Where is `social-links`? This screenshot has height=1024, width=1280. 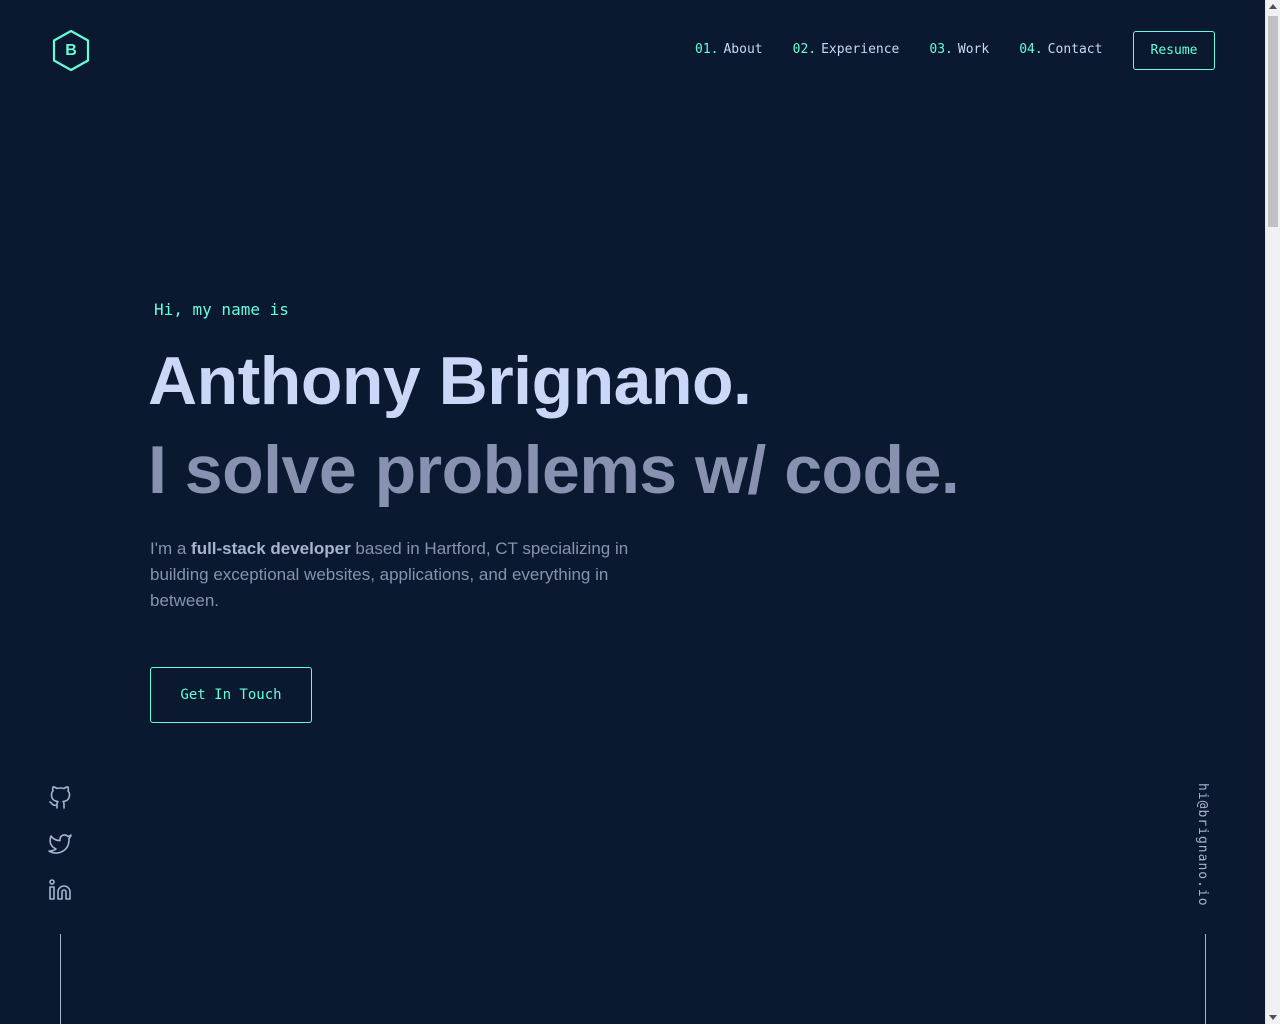
social-links is located at coordinates (60, 855).